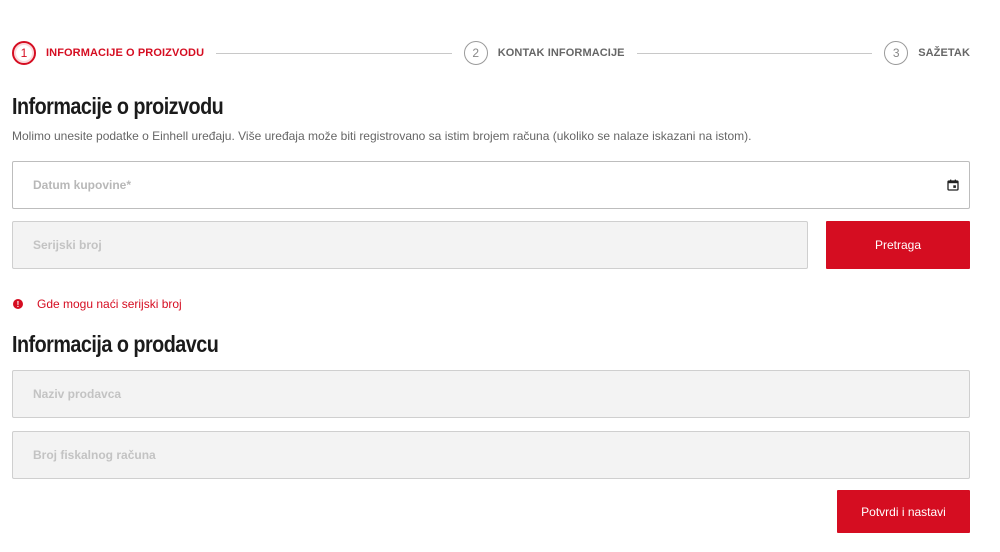 Image resolution: width=1000 pixels, height=552 pixels. Describe the element at coordinates (475, 53) in the screenshot. I see `step-number: 2` at that location.